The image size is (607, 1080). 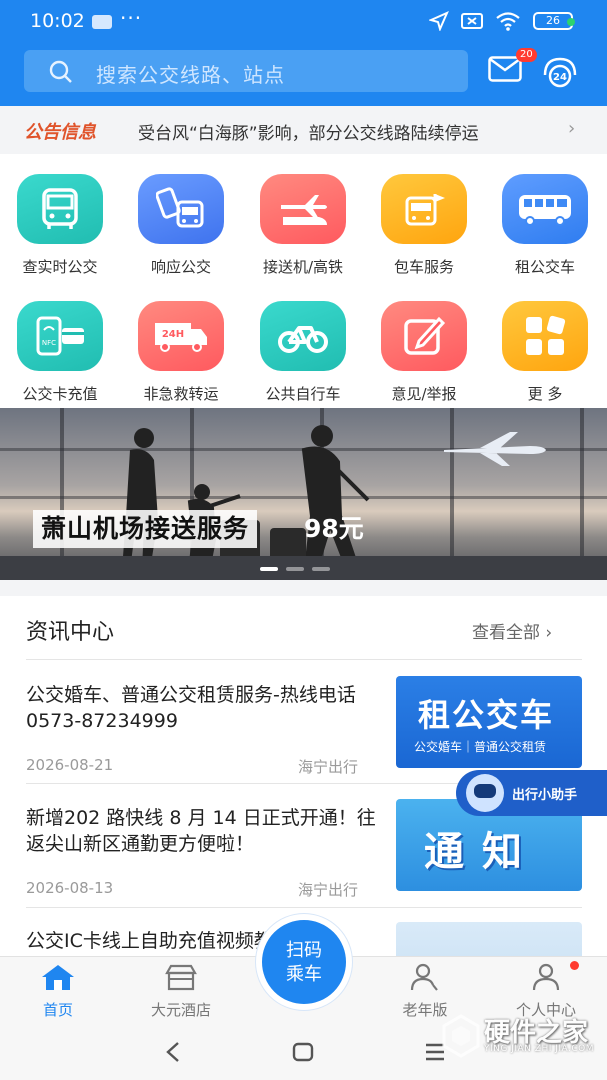 I want to click on elder-icon, so click(x=424, y=977).